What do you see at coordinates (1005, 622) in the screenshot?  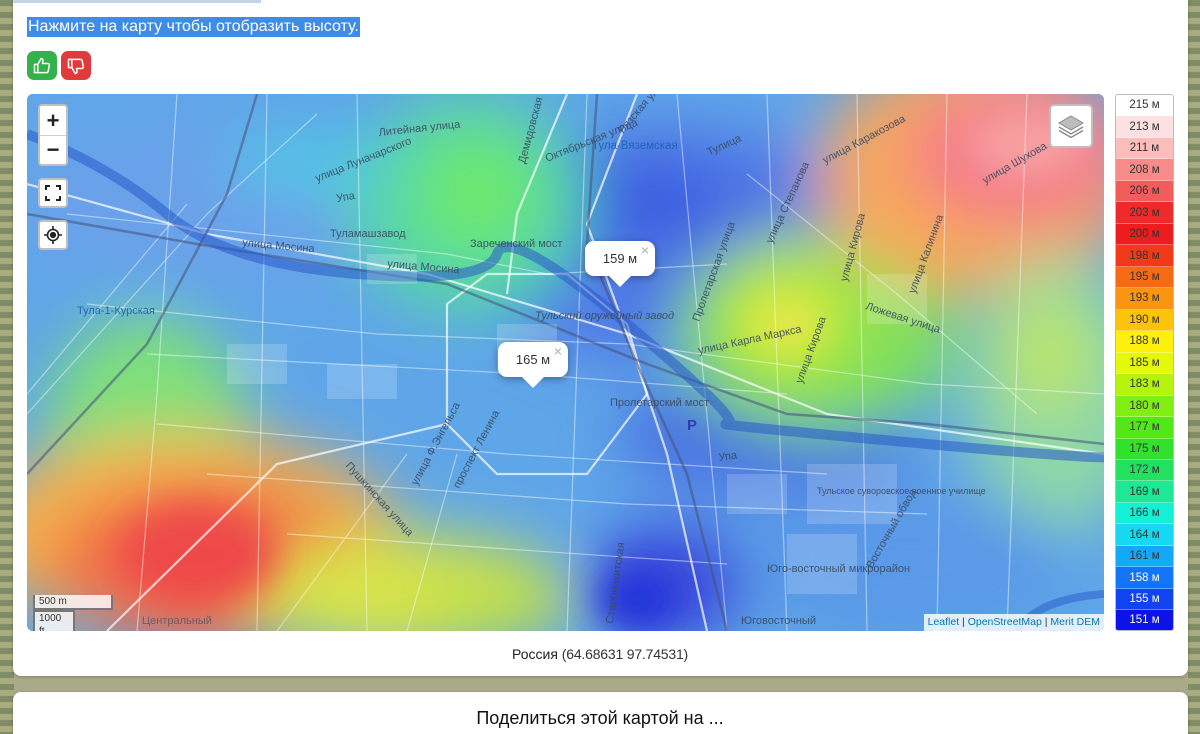 I see `openstreetmap-link: OpenStreetMap` at bounding box center [1005, 622].